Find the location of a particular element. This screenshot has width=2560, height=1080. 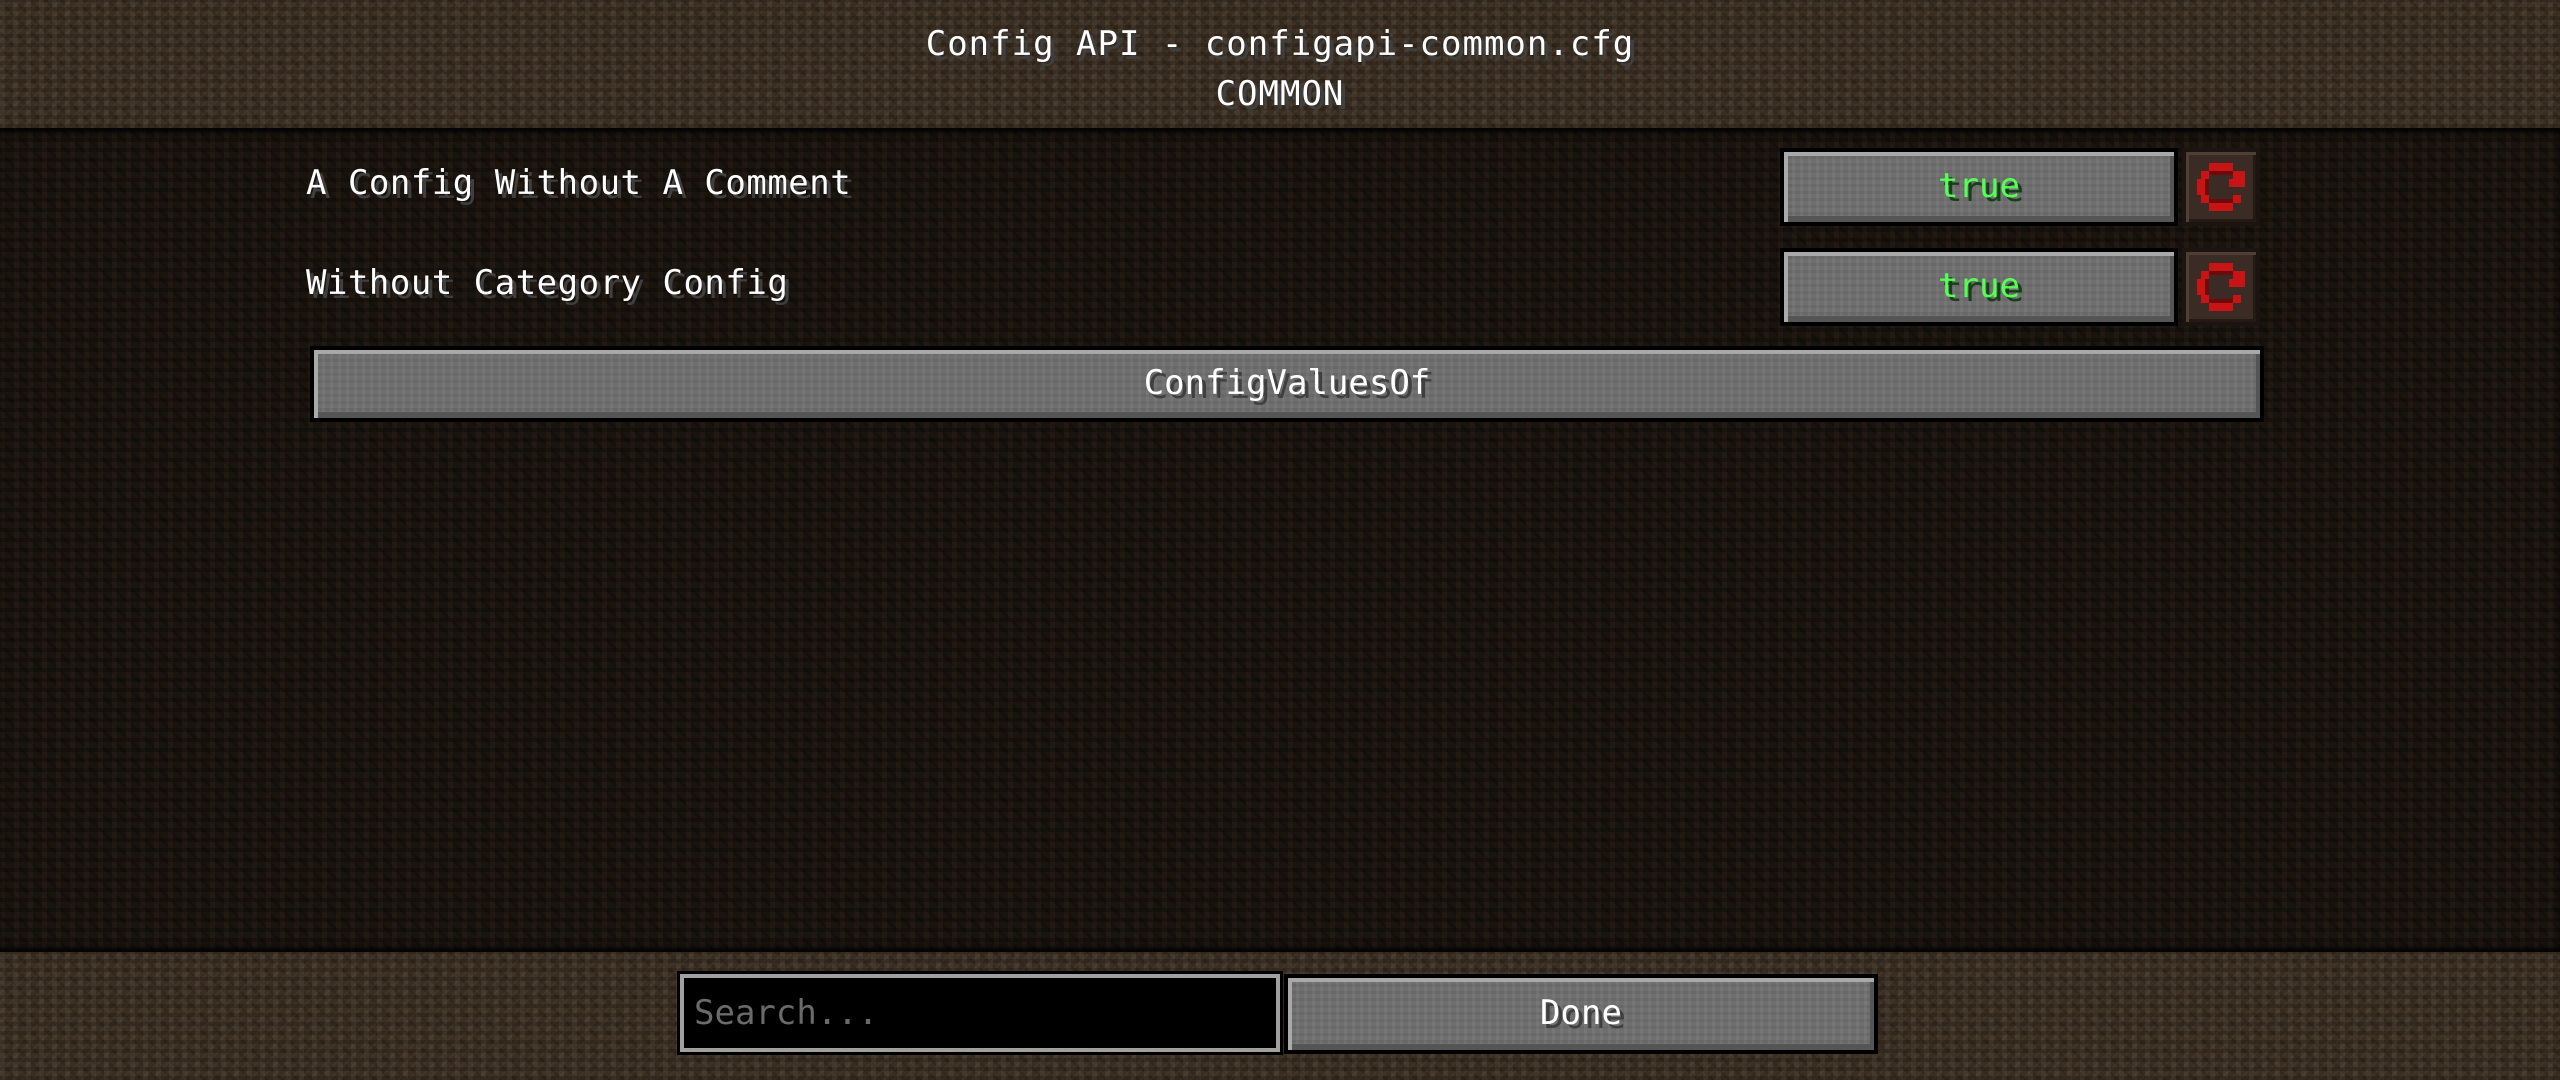

config-entry-label: A Config Without A Comment is located at coordinates (579, 183).